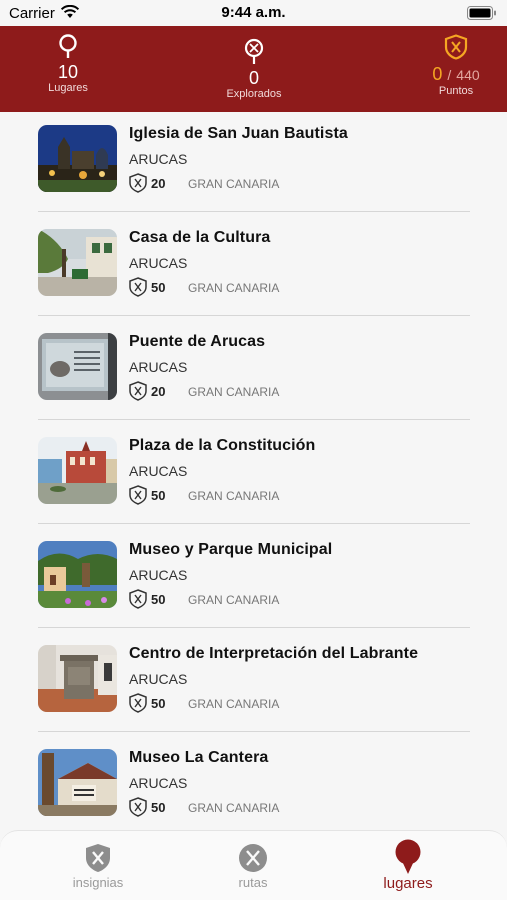 The width and height of the screenshot is (507, 900). What do you see at coordinates (254, 94) in the screenshot?
I see `explorados-label: Explorados` at bounding box center [254, 94].